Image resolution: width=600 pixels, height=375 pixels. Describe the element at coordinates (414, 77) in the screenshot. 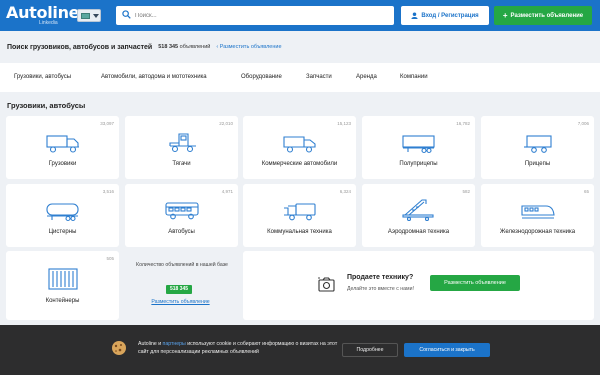

I see `nav-item-companies: Компании` at that location.